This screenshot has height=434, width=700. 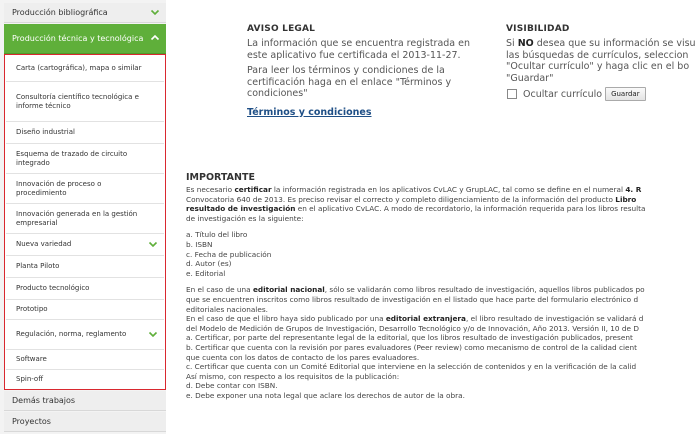 I want to click on submenu-item-label: Diseño industrial, so click(x=45, y=132).